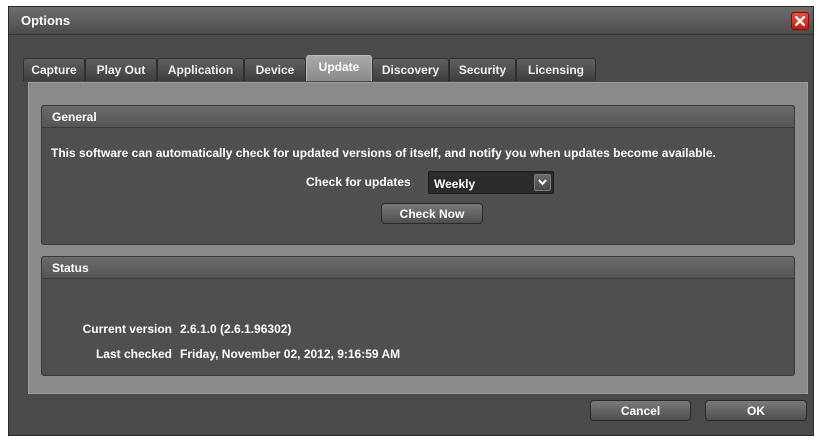 This screenshot has height=443, width=819. Describe the element at coordinates (418, 268) in the screenshot. I see `status-group-header: Status` at that location.